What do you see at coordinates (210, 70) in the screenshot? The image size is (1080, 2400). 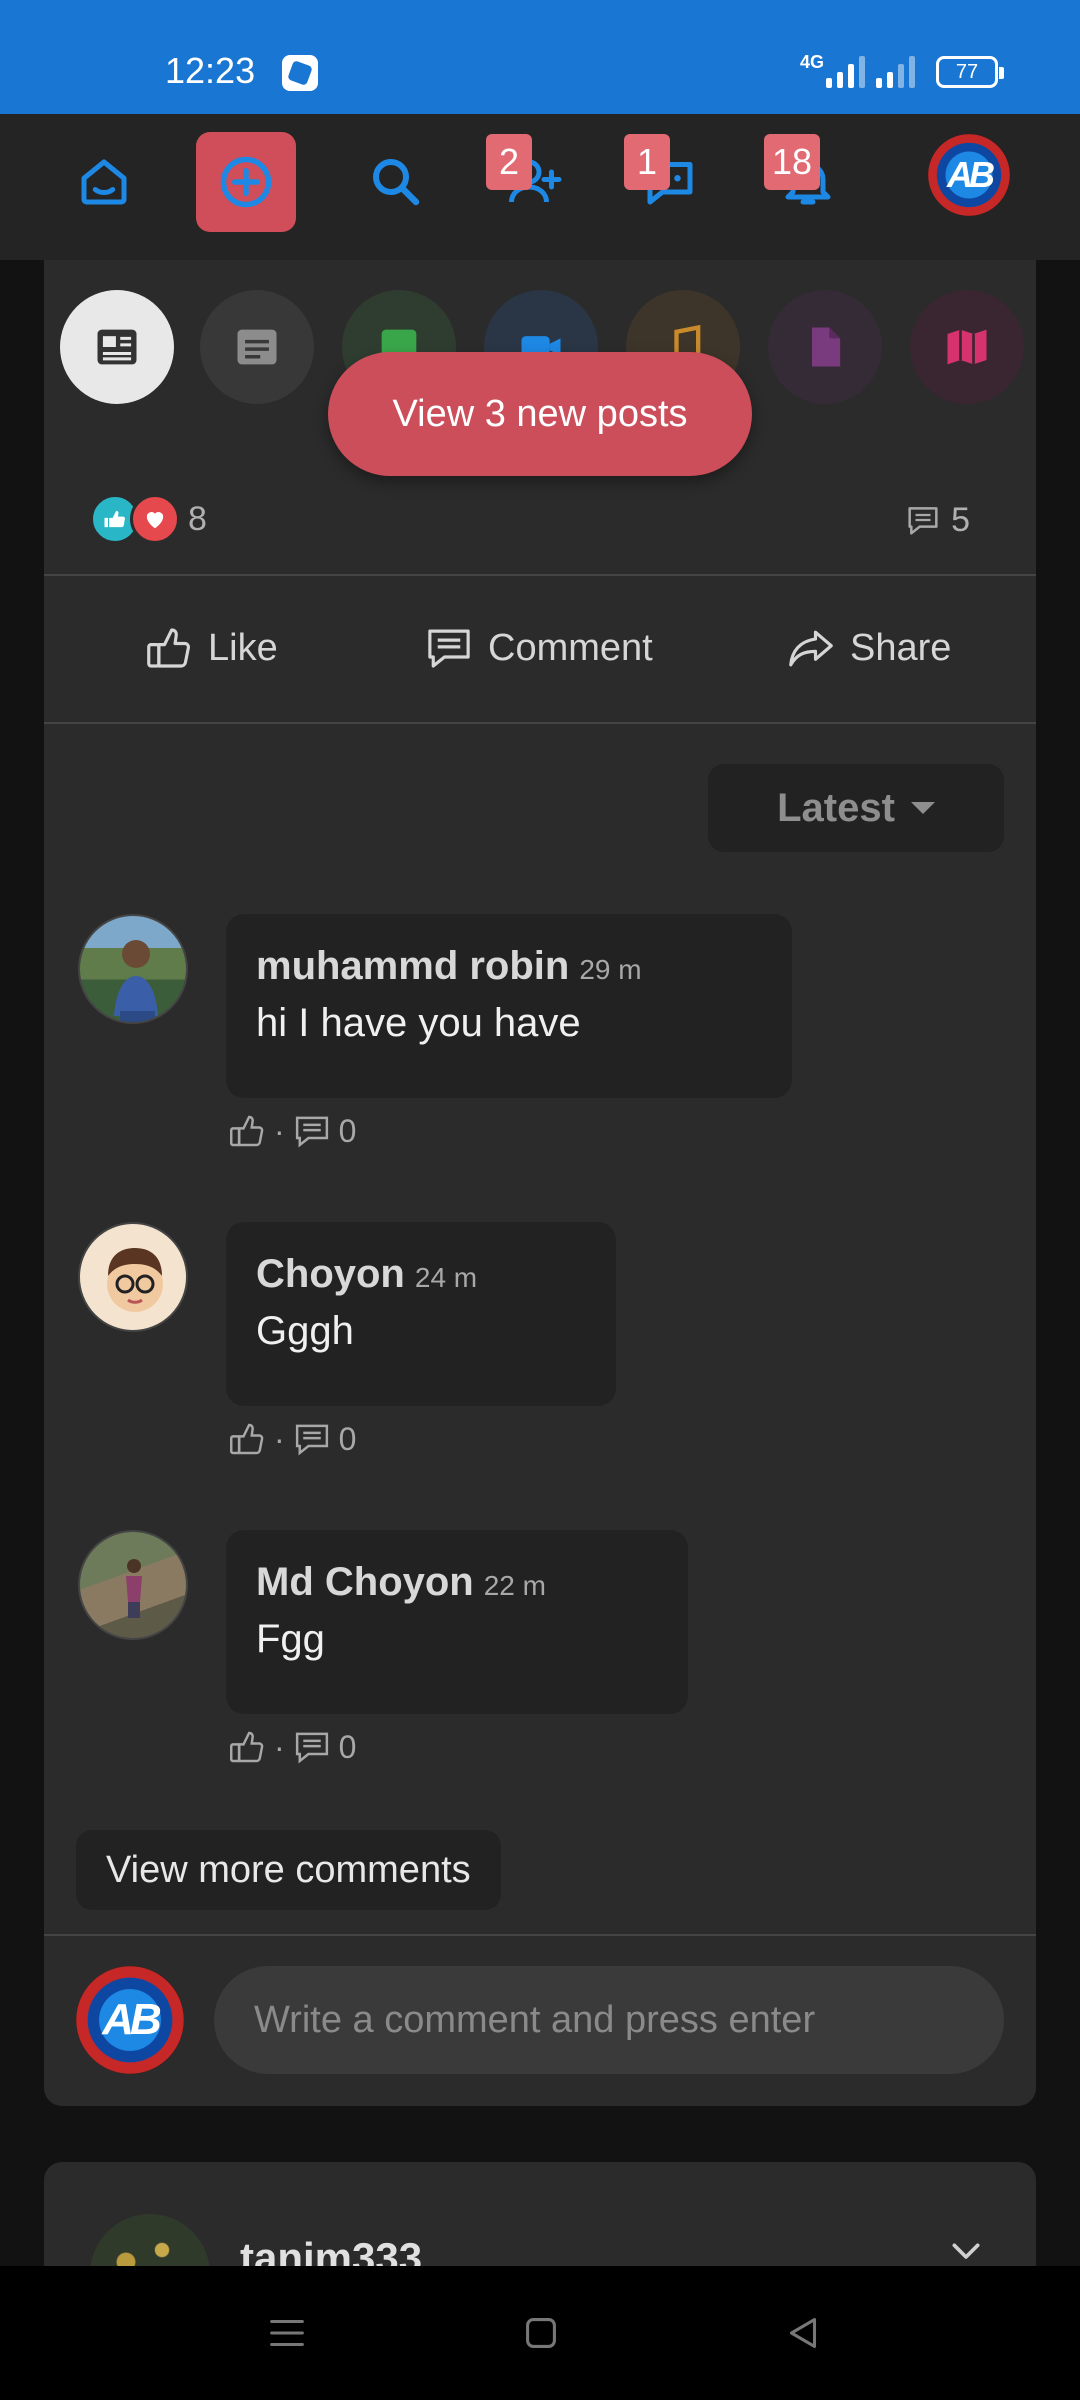 I see `status-time: 12:23` at bounding box center [210, 70].